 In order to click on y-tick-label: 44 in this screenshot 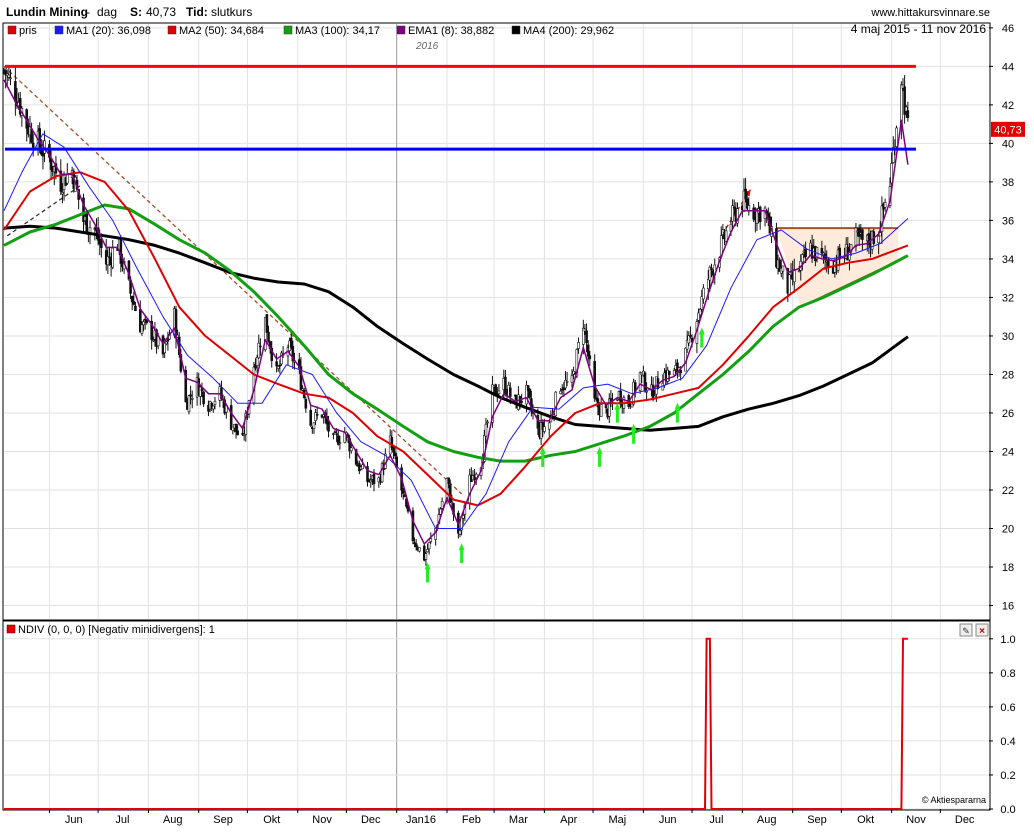, I will do `click(1008, 67)`.